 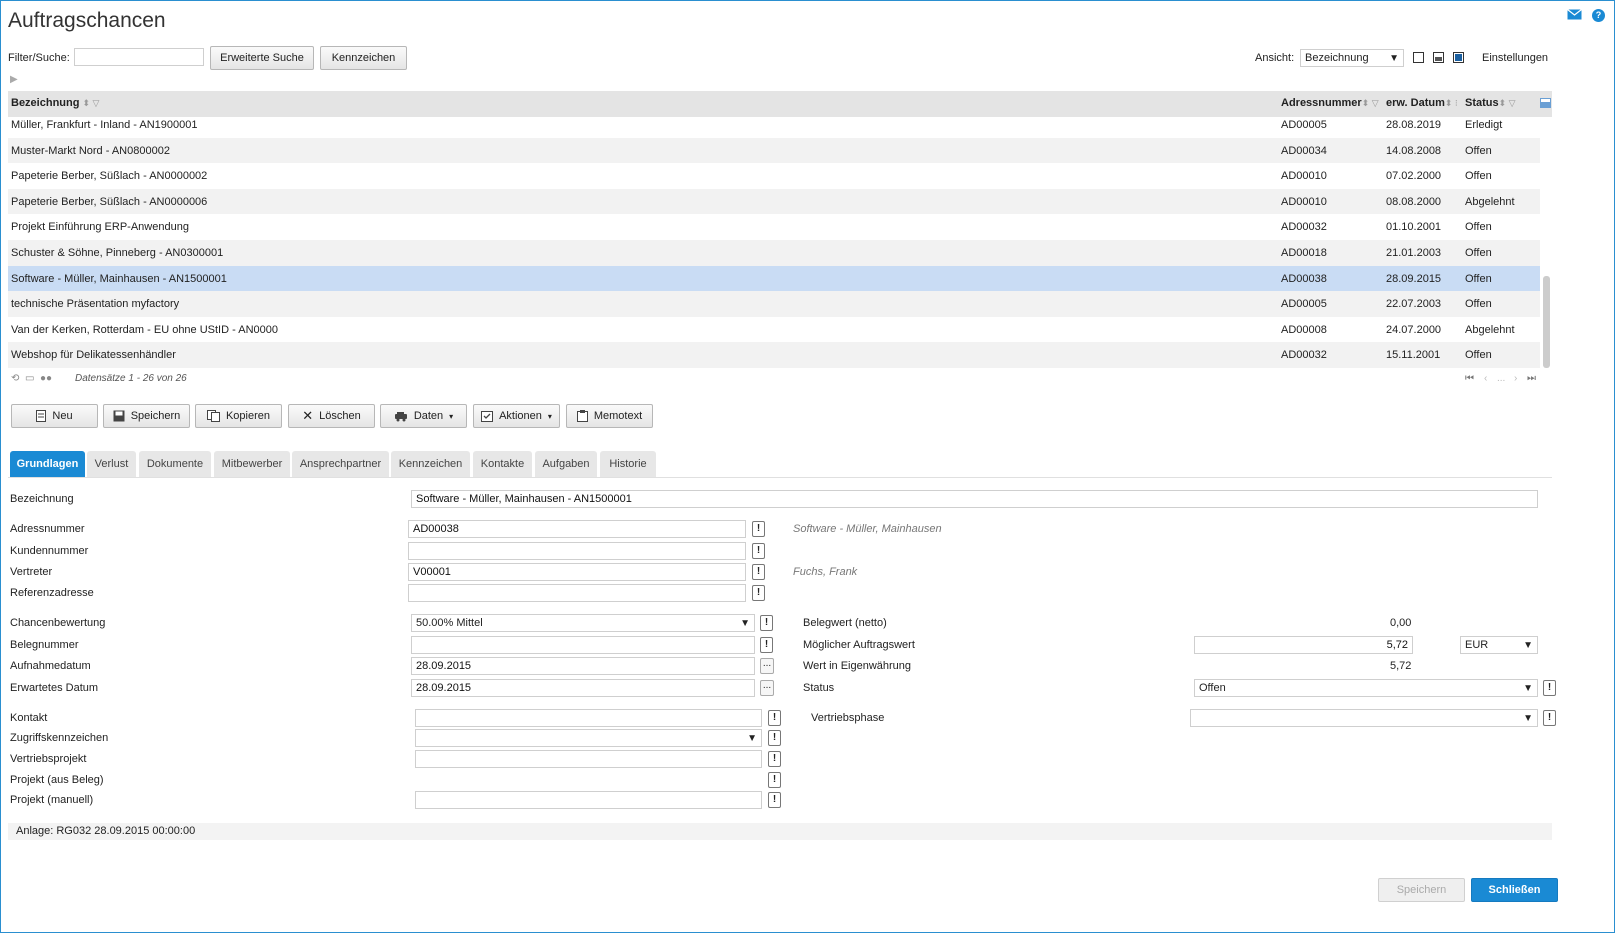 I want to click on column-header-adressnummer: Adressnummer⬍ ▽, so click(x=1330, y=103).